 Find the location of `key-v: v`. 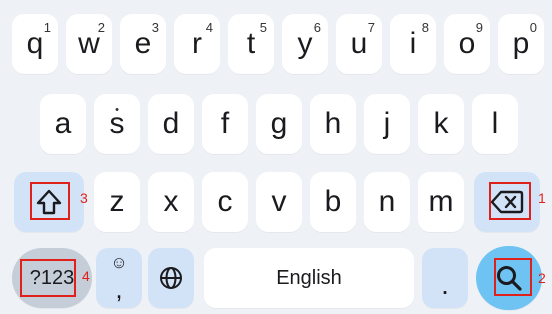

key-v: v is located at coordinates (279, 202).